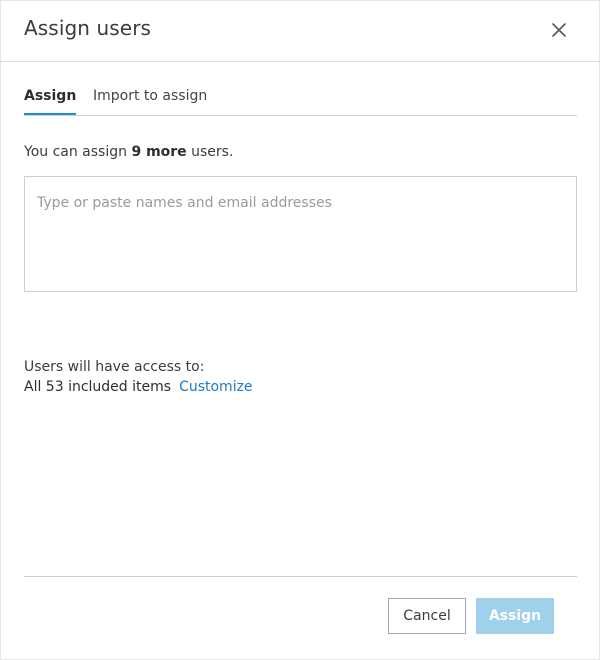 The image size is (600, 660). I want to click on close-button, so click(559, 30).